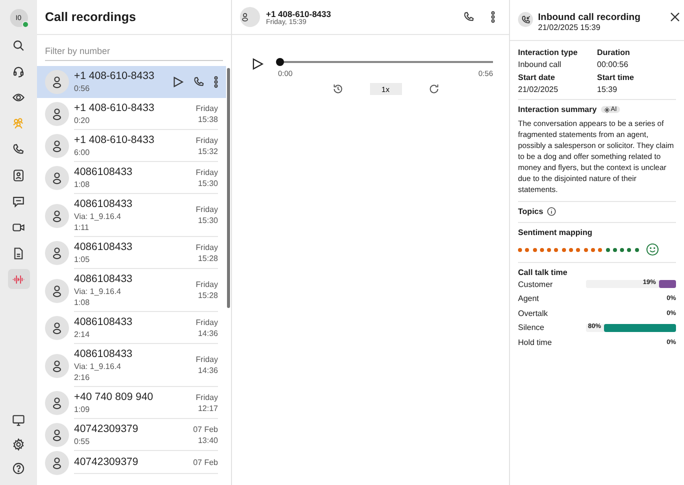 Image resolution: width=684 pixels, height=485 pixels. Describe the element at coordinates (570, 27) in the screenshot. I see `recording-datetime: 21/02/2025 15:39` at that location.